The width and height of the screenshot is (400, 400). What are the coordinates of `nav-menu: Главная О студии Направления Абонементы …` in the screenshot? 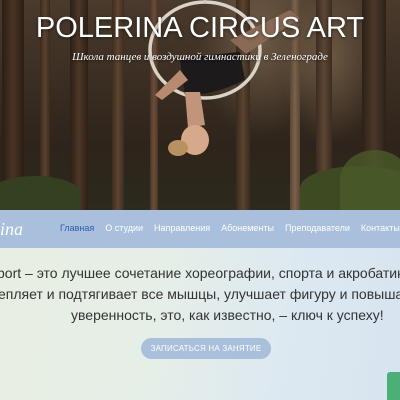 It's located at (230, 228).